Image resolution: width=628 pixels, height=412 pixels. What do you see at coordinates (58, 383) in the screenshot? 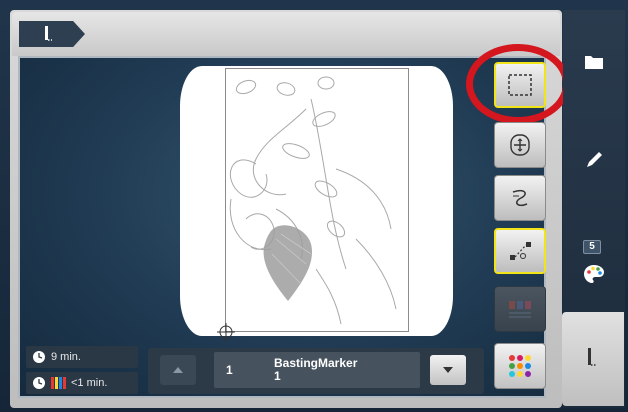
I see `color-bars-icon` at bounding box center [58, 383].